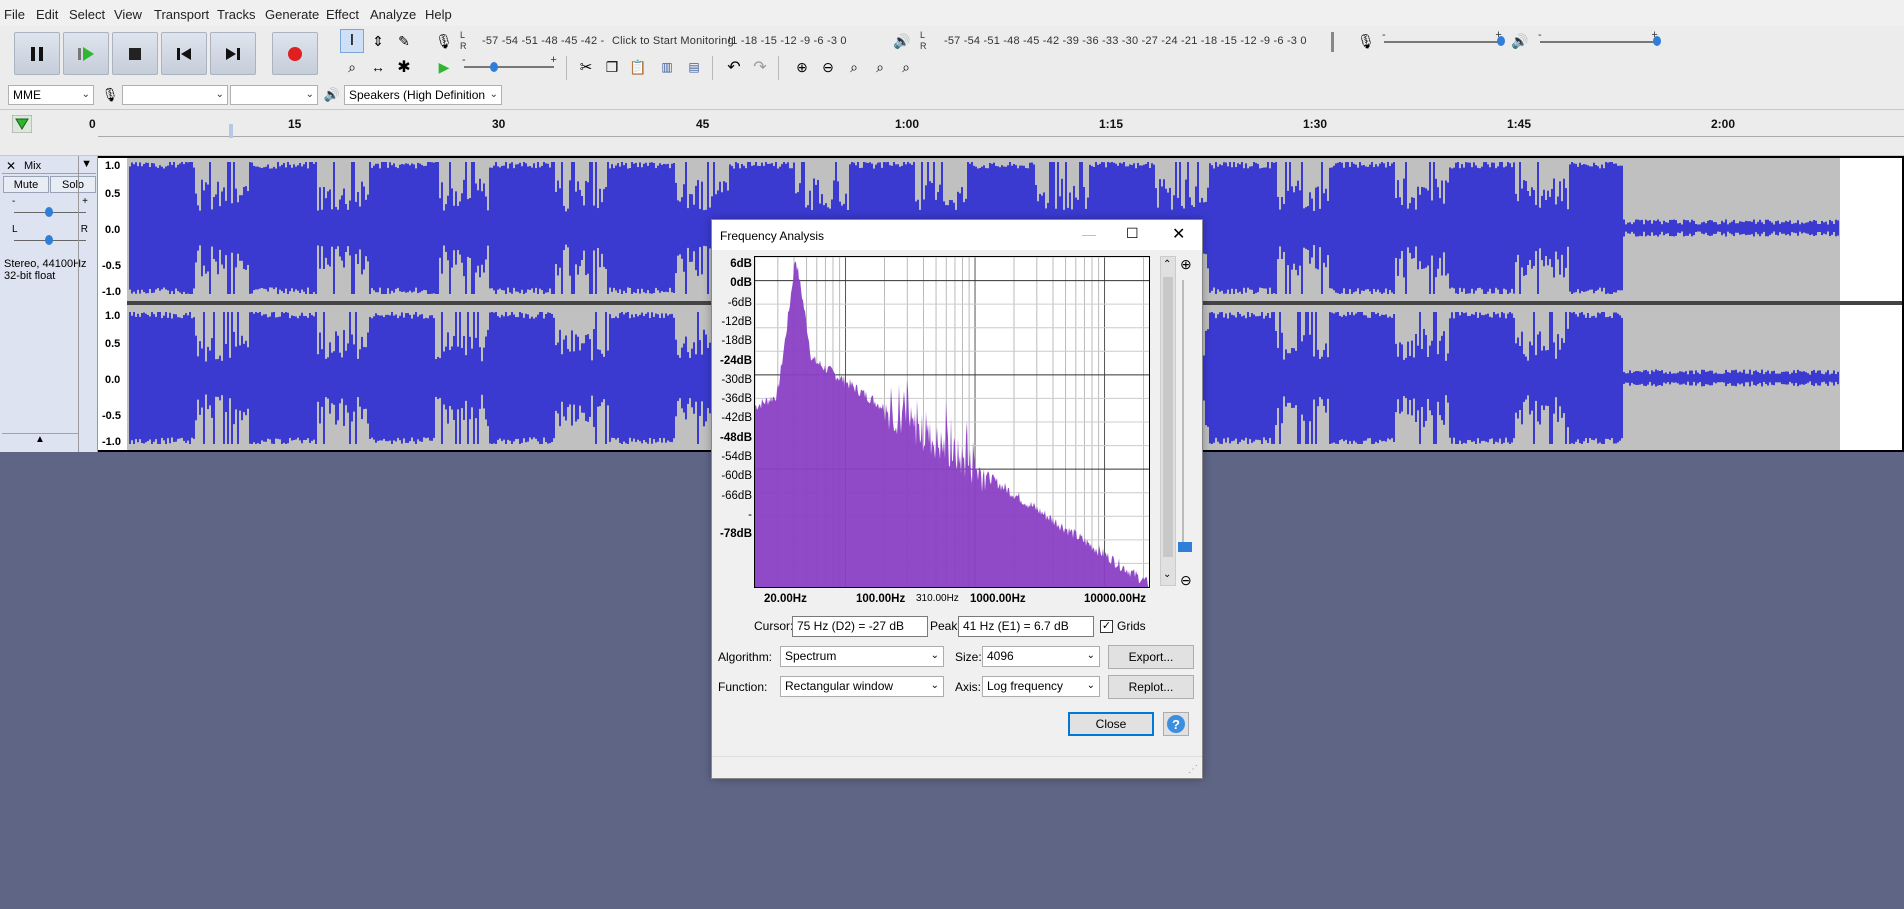  What do you see at coordinates (906, 67) in the screenshot?
I see `zoom-toggle-button: ⌕` at bounding box center [906, 67].